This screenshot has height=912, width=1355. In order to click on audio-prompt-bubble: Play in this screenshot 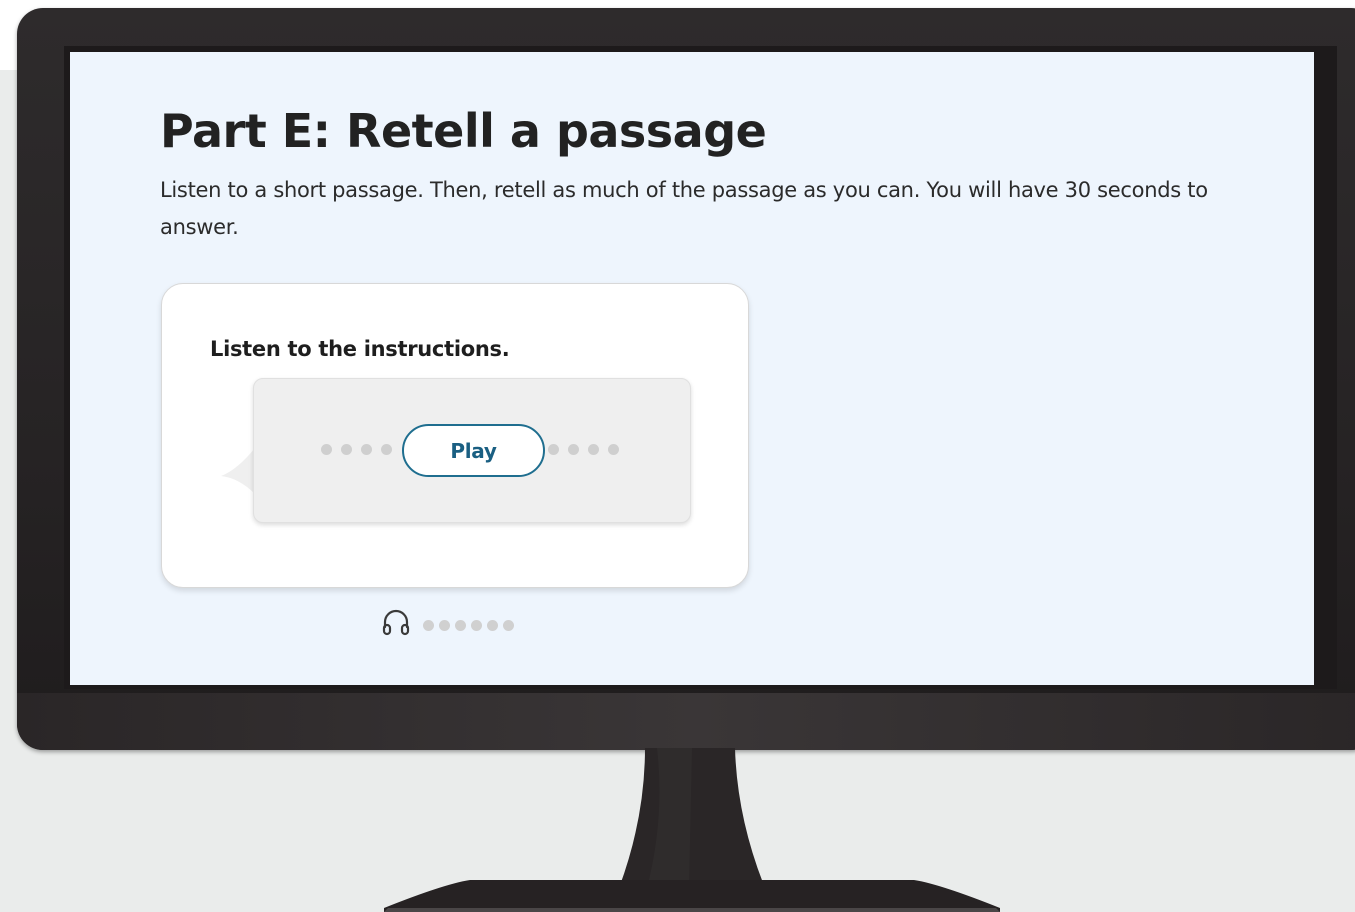, I will do `click(472, 450)`.